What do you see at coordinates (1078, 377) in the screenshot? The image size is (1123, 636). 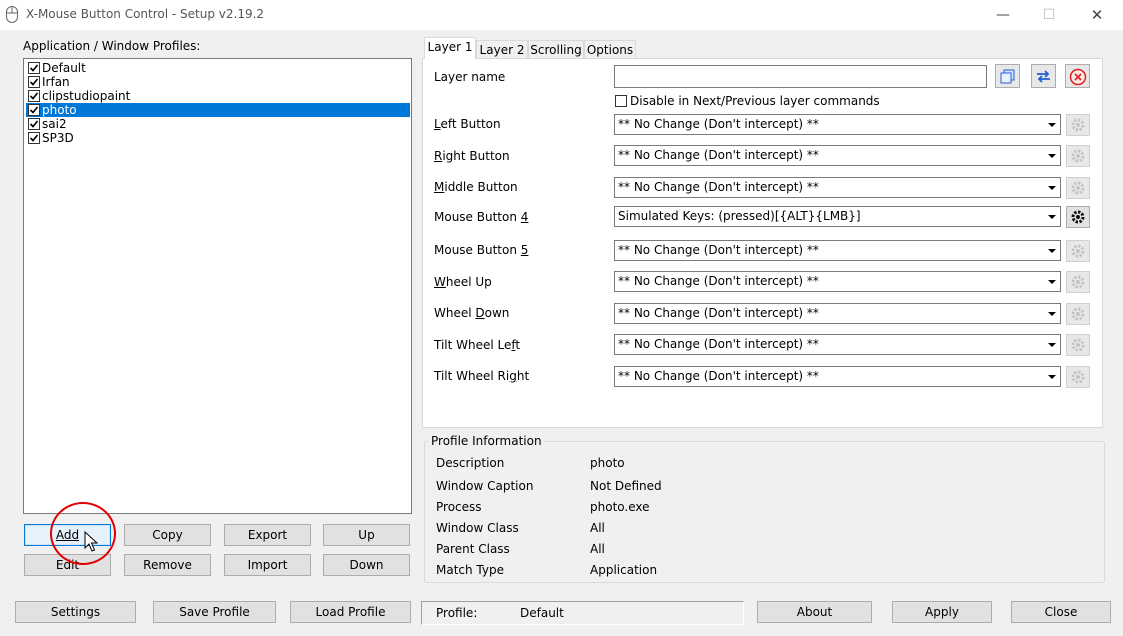 I see `tilt-wheel-right-settings` at bounding box center [1078, 377].